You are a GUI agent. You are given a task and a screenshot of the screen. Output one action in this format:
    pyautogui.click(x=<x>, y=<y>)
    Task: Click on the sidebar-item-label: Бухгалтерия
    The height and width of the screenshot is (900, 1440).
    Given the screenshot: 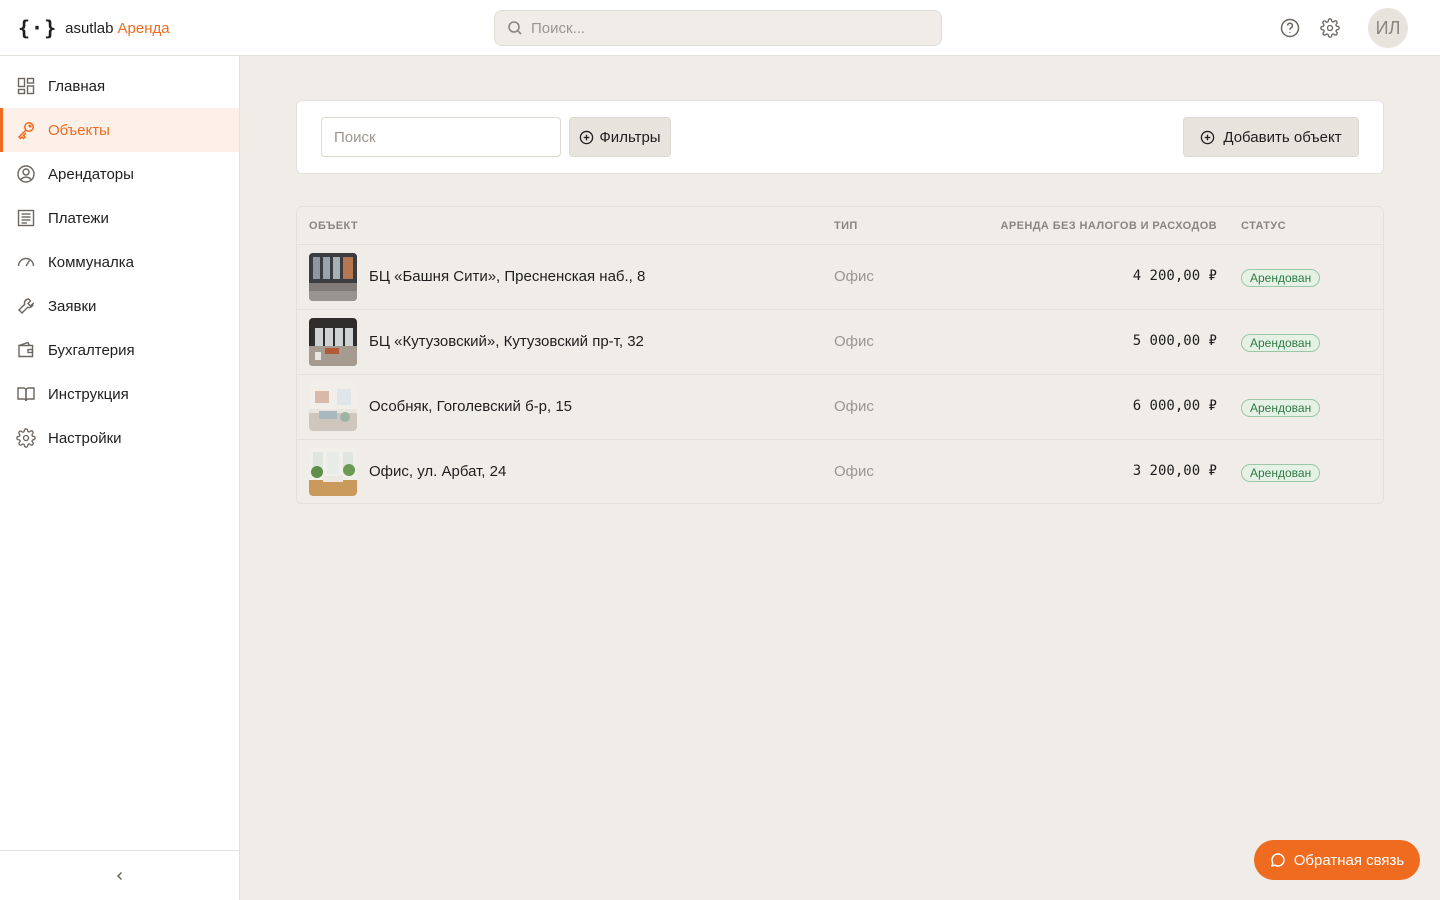 What is the action you would take?
    pyautogui.click(x=91, y=350)
    